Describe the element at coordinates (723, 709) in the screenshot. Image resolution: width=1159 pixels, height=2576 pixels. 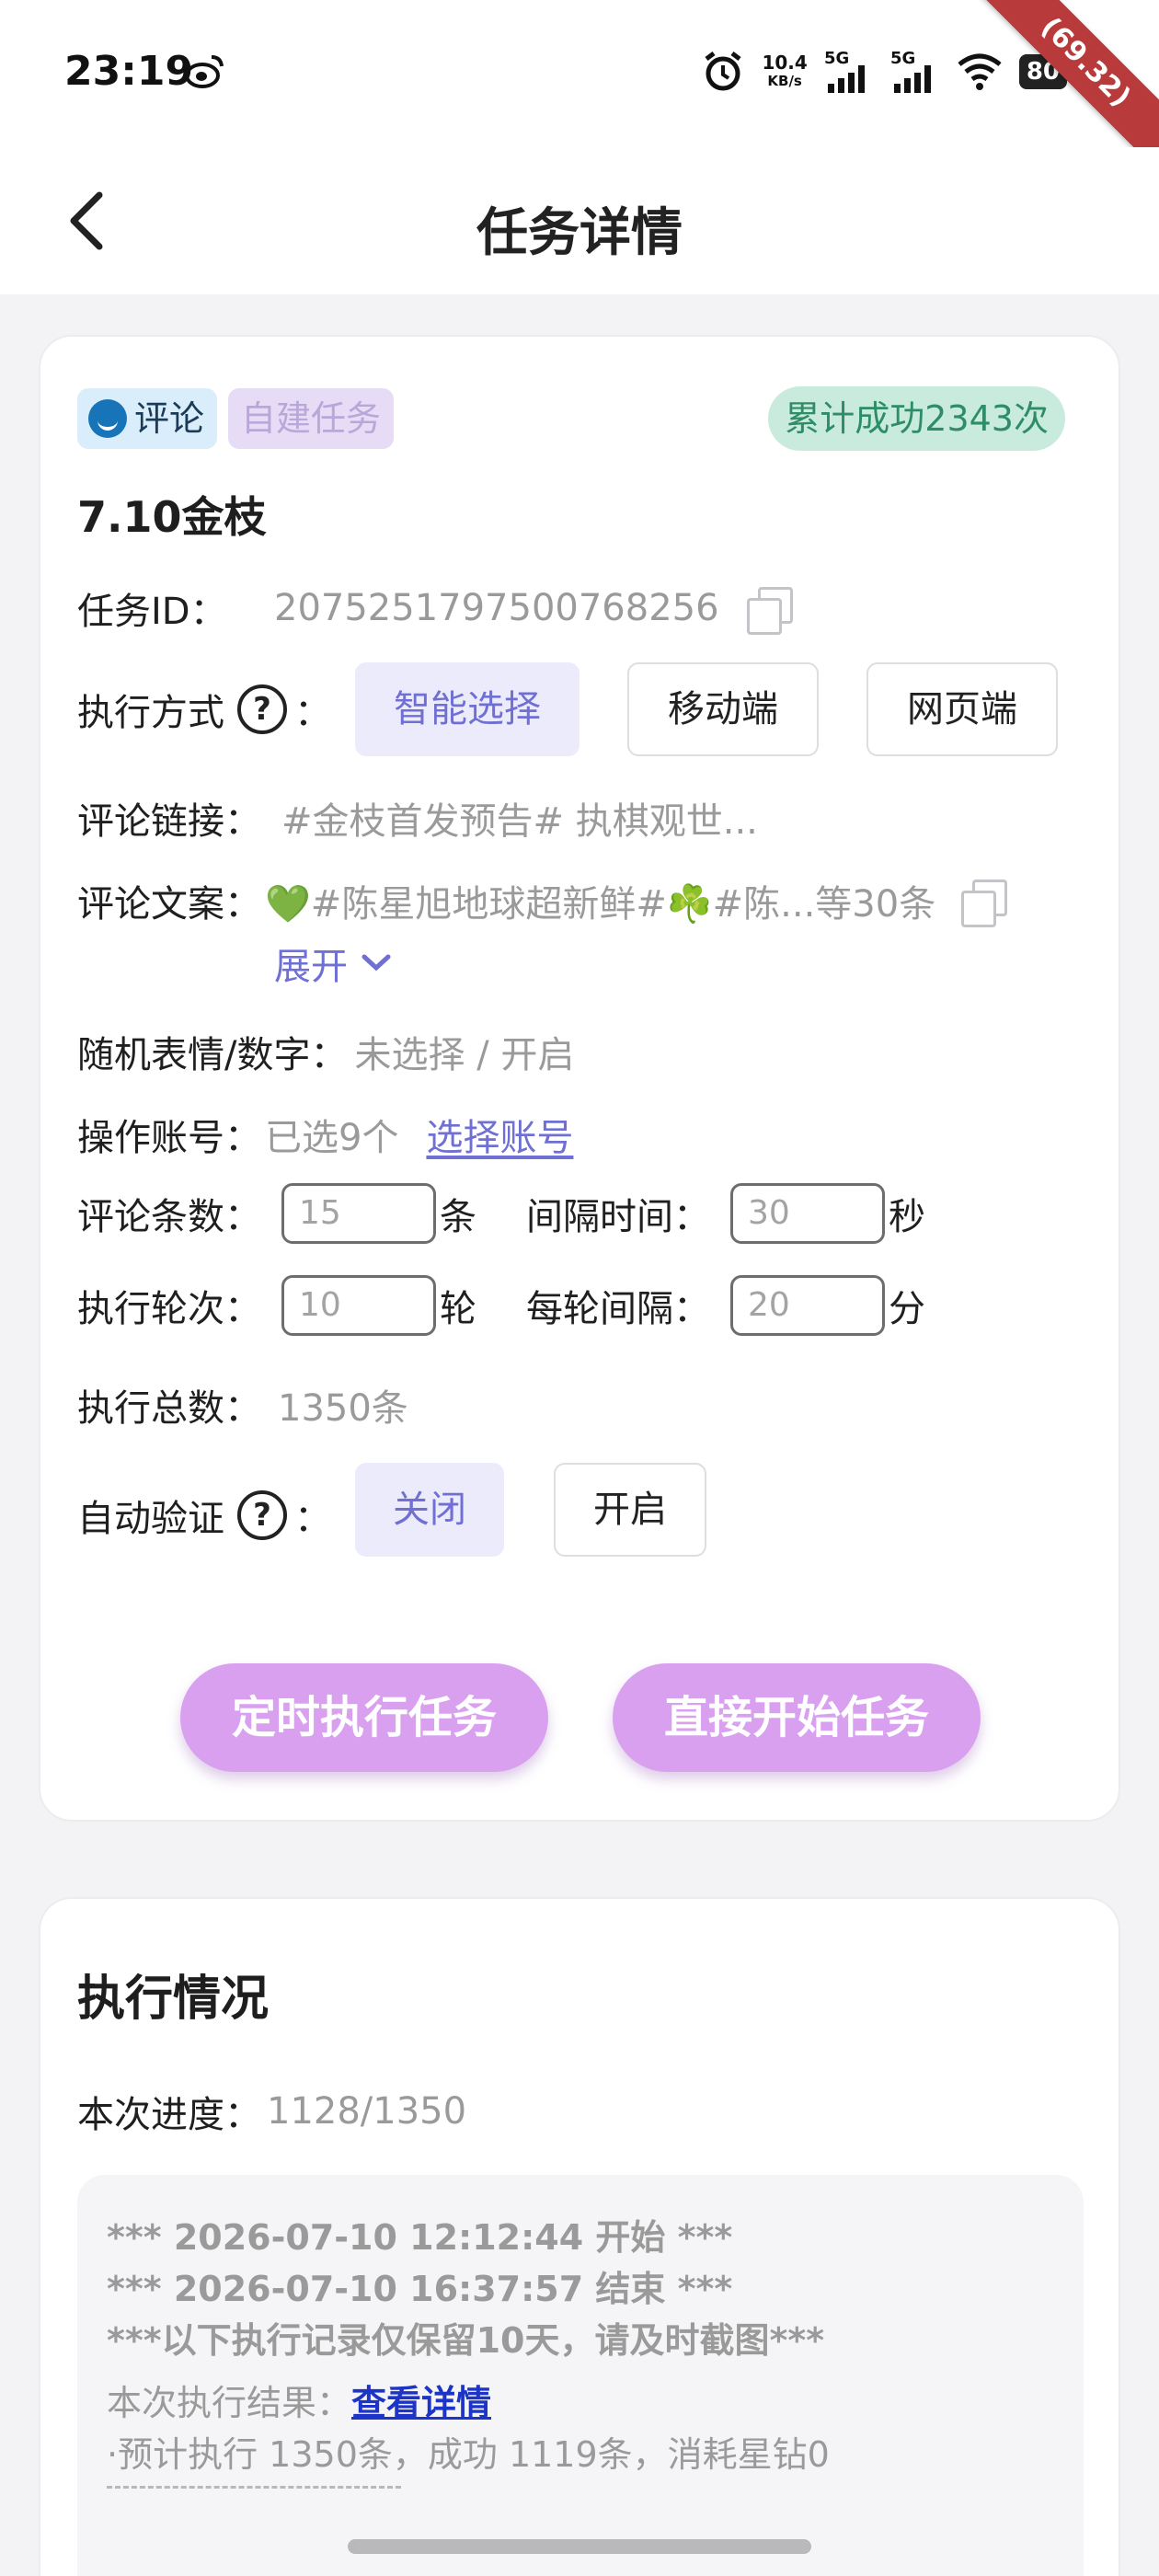
I see `exec-mode-mobile: 移动端` at that location.